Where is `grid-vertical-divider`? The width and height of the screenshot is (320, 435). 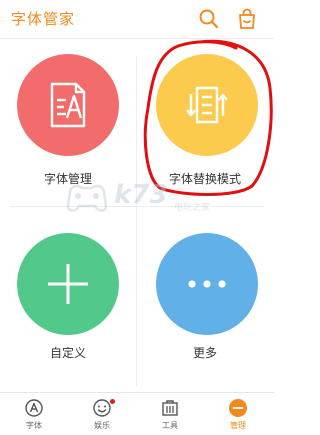
grid-vertical-divider is located at coordinates (136, 221).